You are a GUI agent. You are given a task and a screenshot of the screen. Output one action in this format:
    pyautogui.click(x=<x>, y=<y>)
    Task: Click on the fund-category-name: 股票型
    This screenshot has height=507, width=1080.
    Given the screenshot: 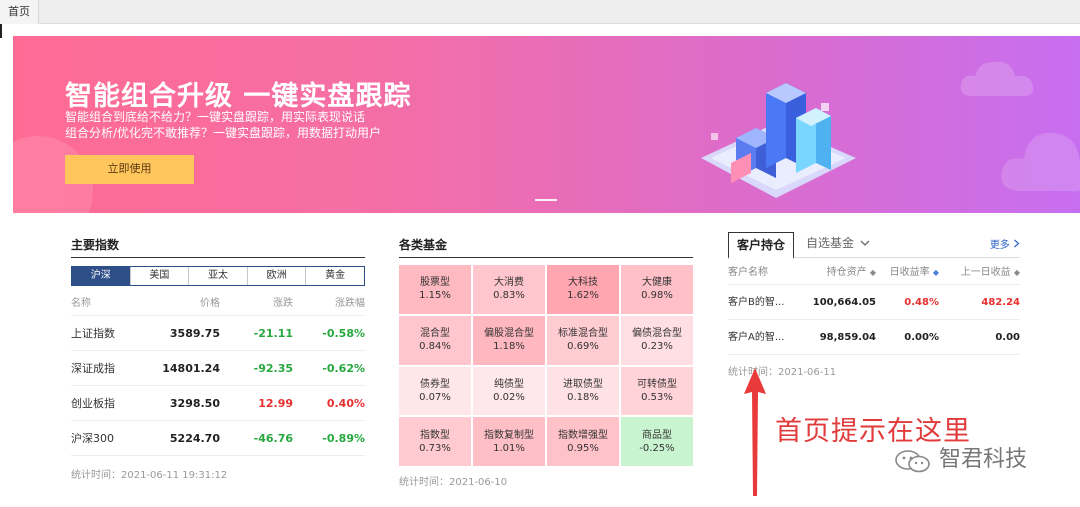 What is the action you would take?
    pyautogui.click(x=435, y=283)
    